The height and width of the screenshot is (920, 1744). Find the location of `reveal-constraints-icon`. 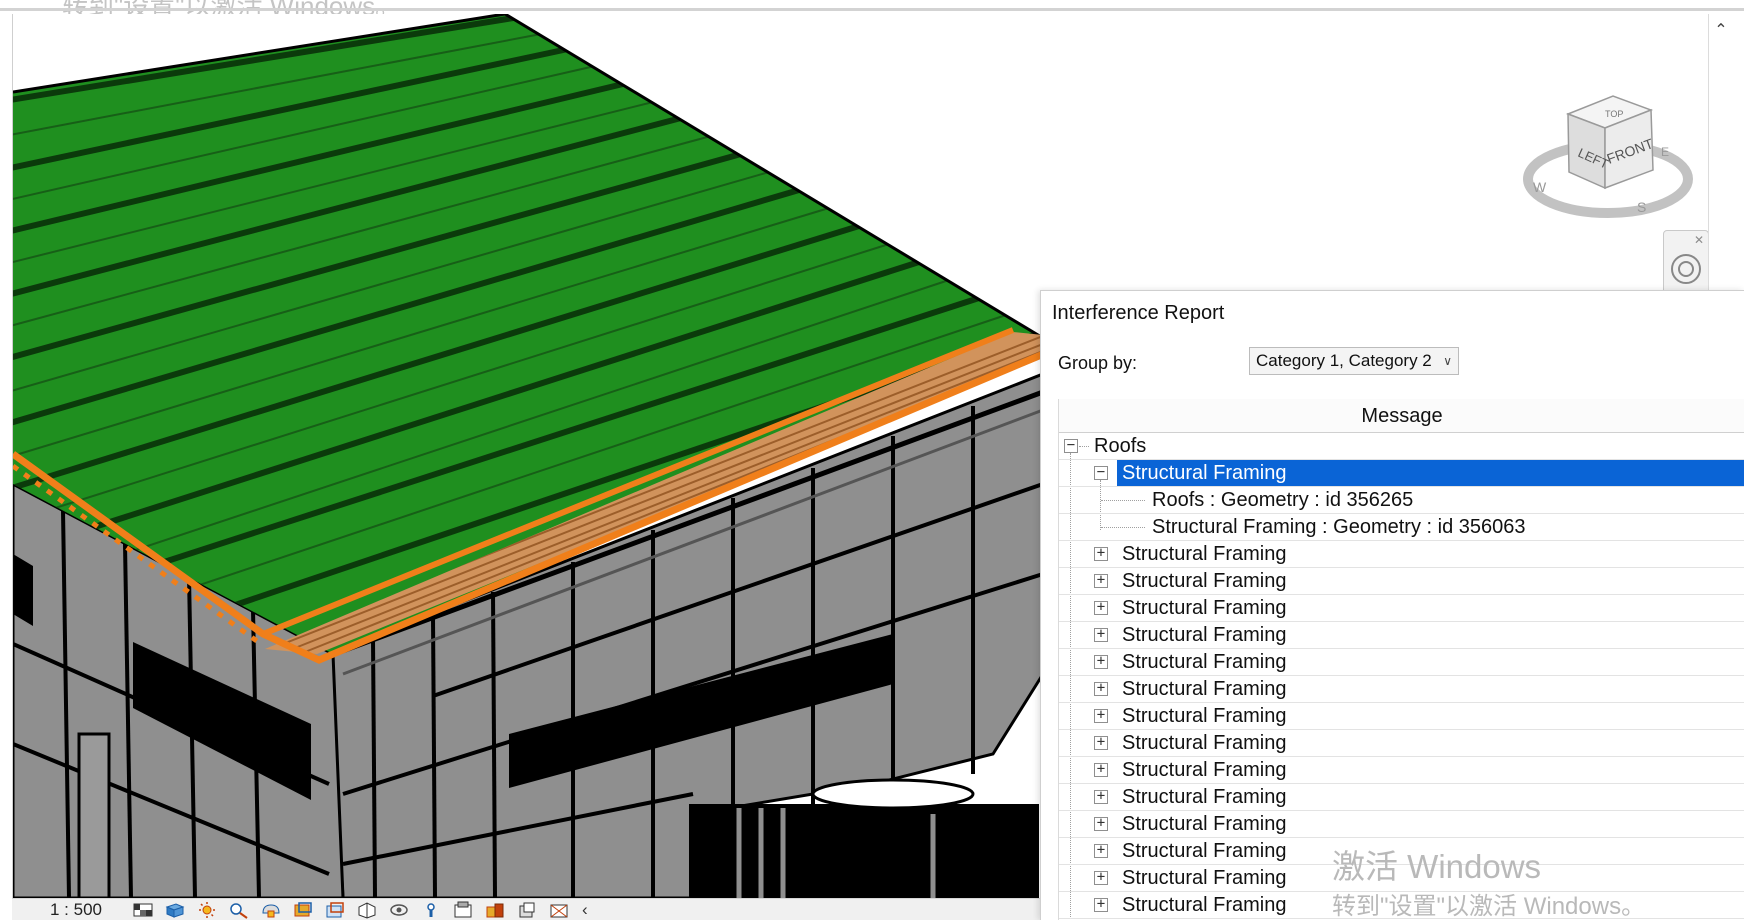

reveal-constraints-icon is located at coordinates (559, 910).